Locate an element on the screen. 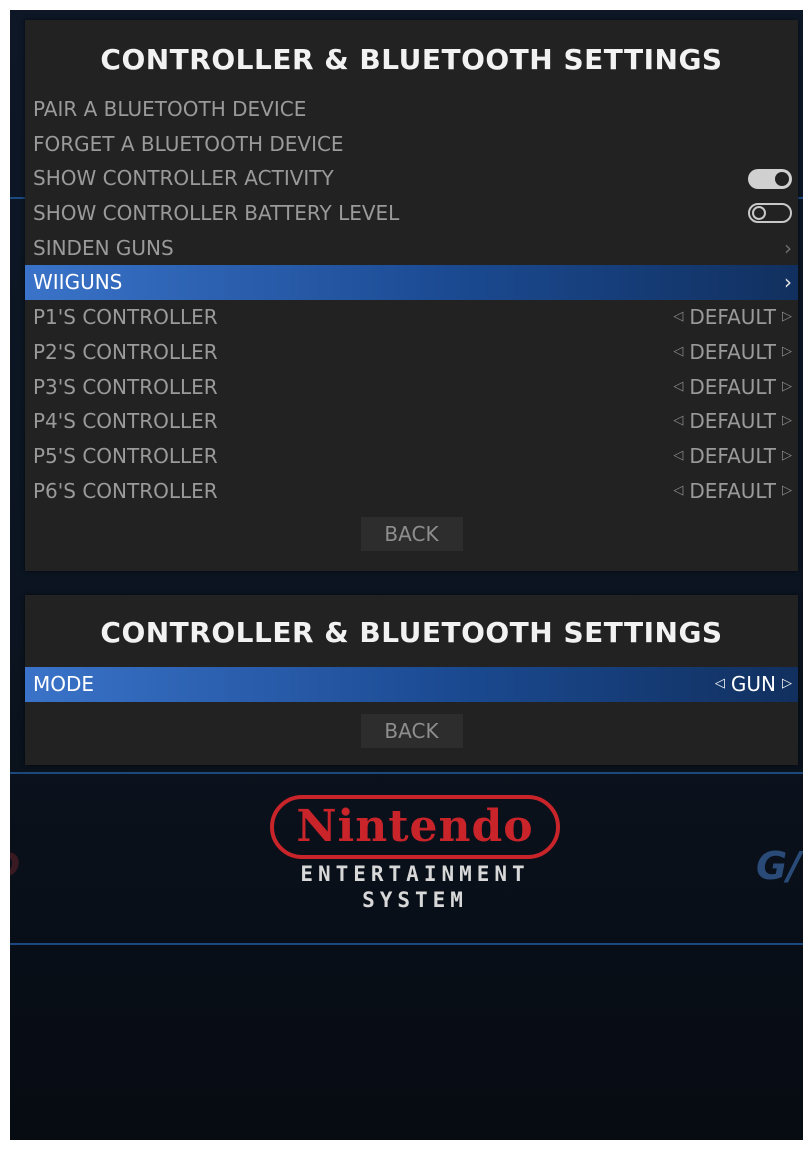 This screenshot has width=803, height=1150. menu-item-label: SINDEN GUNS is located at coordinates (103, 247).